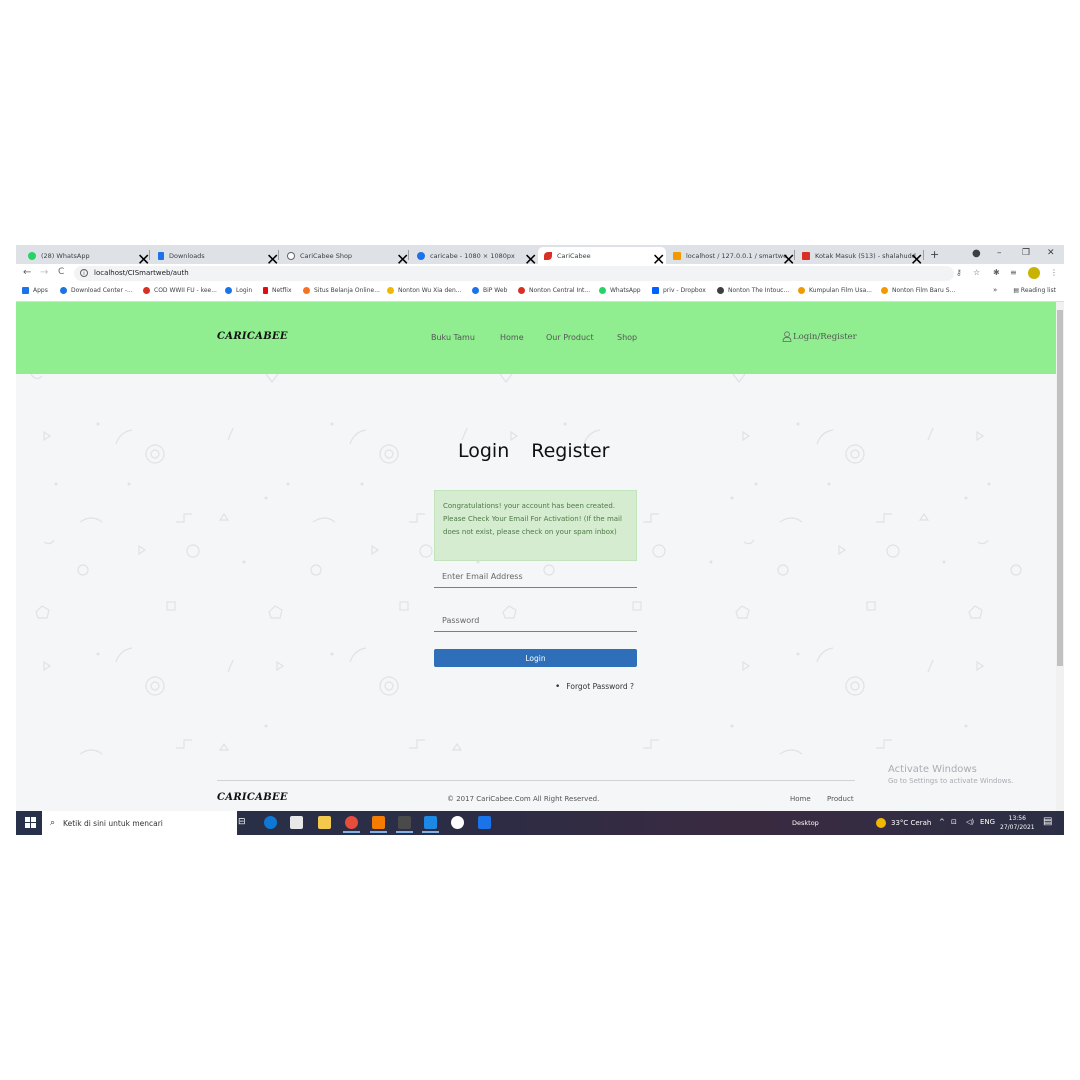  Describe the element at coordinates (934, 254) in the screenshot. I see `new-tab-button: +` at that location.